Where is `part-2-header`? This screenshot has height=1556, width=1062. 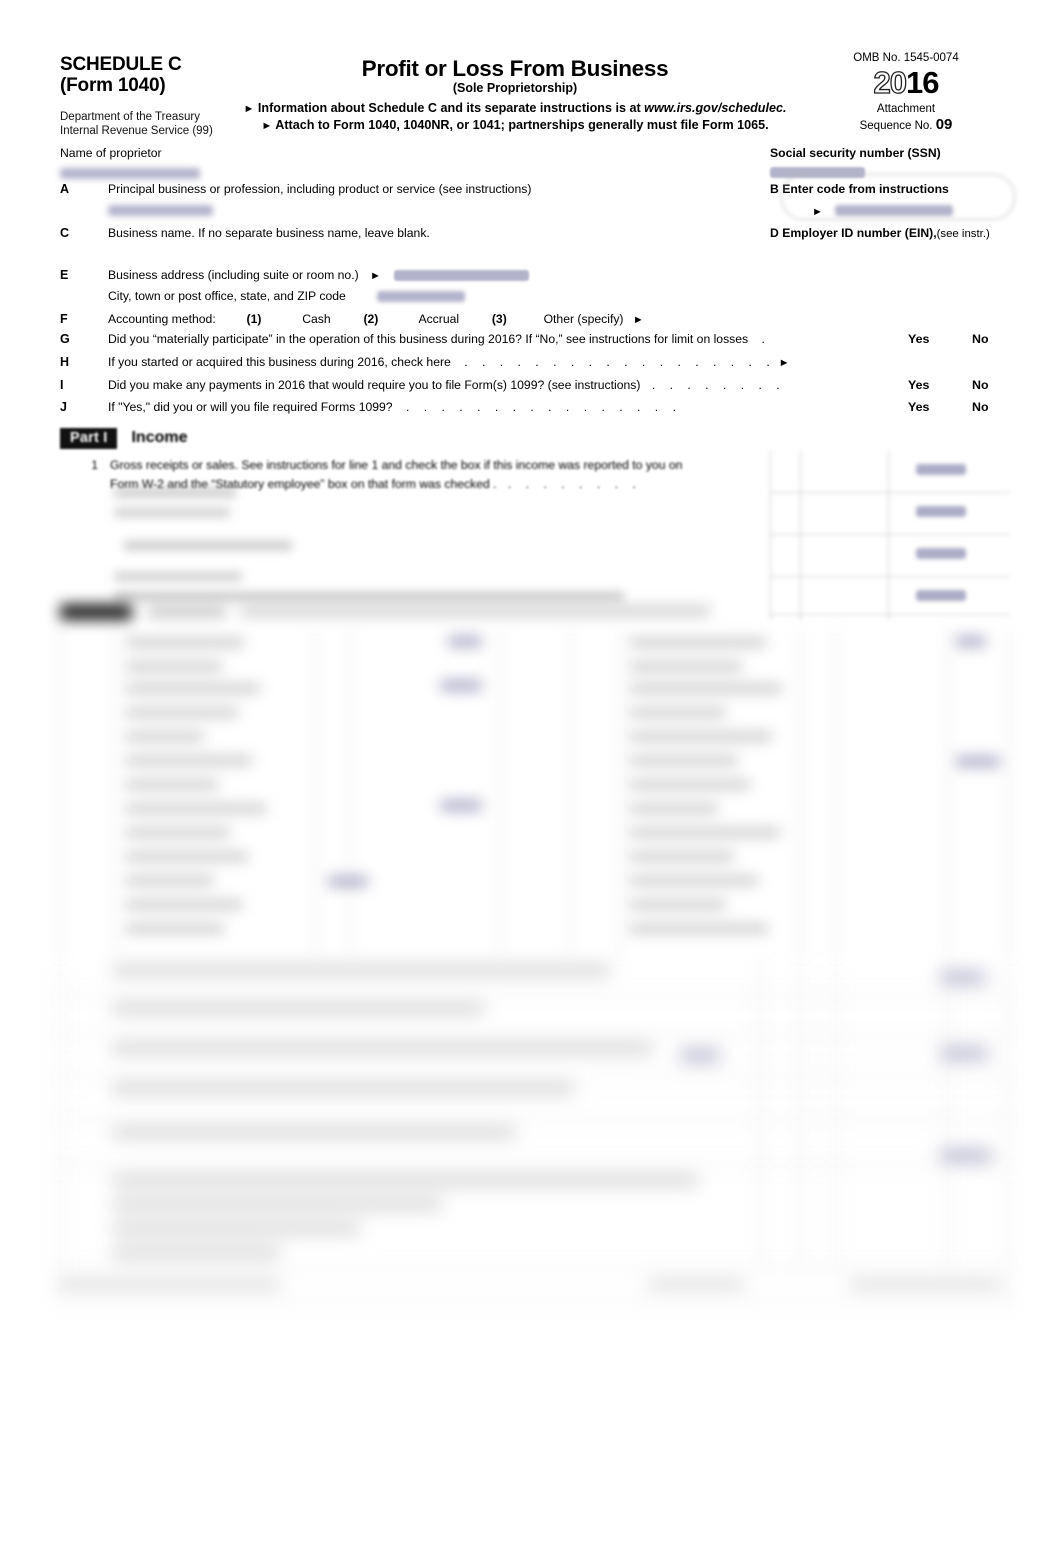
part-2-header is located at coordinates (535, 615).